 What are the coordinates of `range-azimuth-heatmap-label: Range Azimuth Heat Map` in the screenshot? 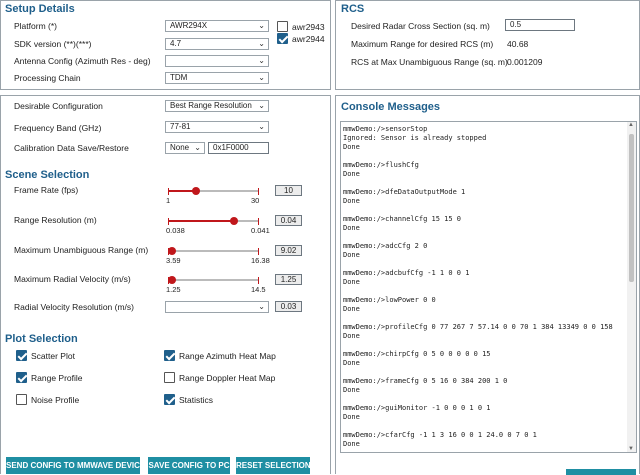 It's located at (227, 356).